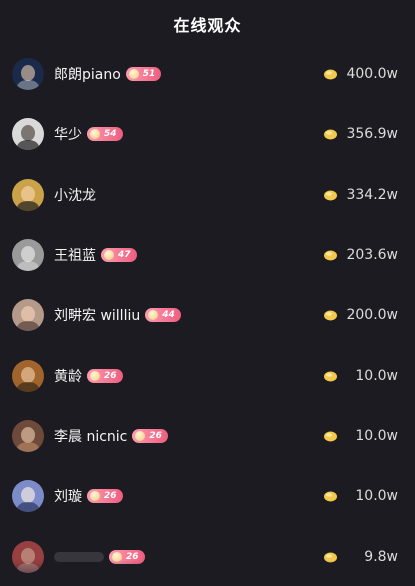  What do you see at coordinates (207, 496) in the screenshot?
I see `viewer-row: 刘璇 26 10.0w` at bounding box center [207, 496].